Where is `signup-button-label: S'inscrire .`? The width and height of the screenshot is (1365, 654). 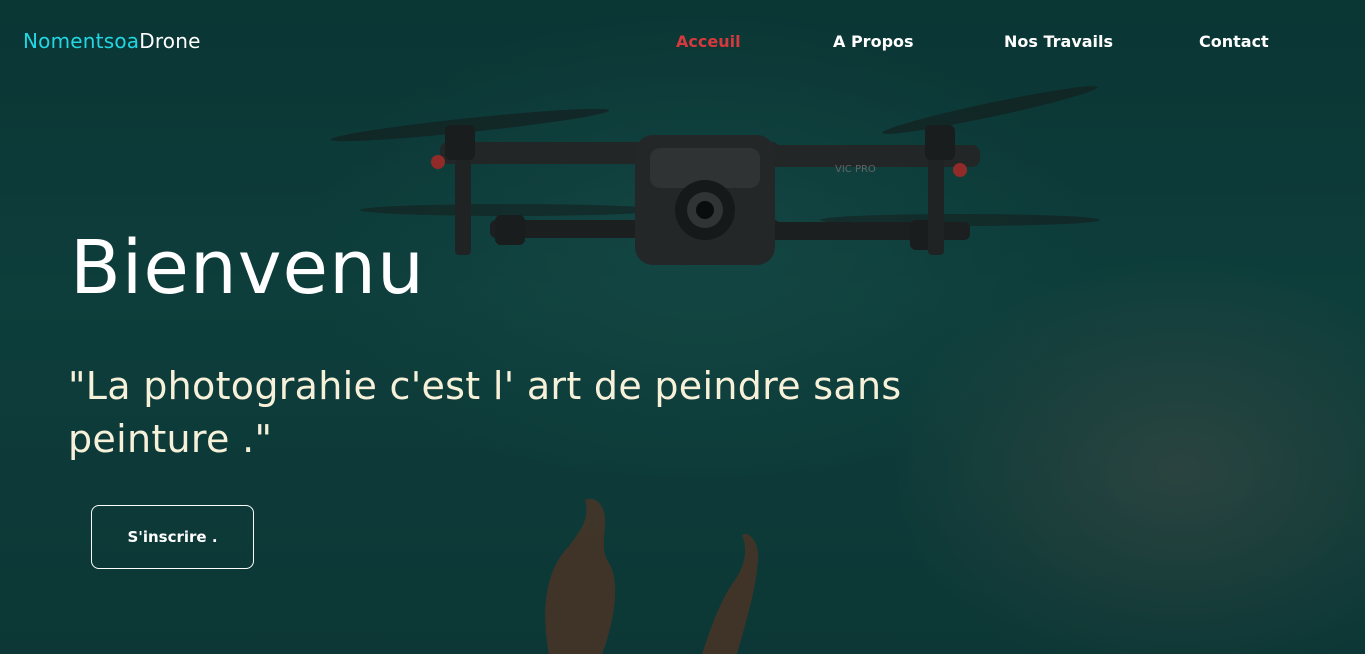 signup-button-label: S'inscrire . is located at coordinates (172, 537).